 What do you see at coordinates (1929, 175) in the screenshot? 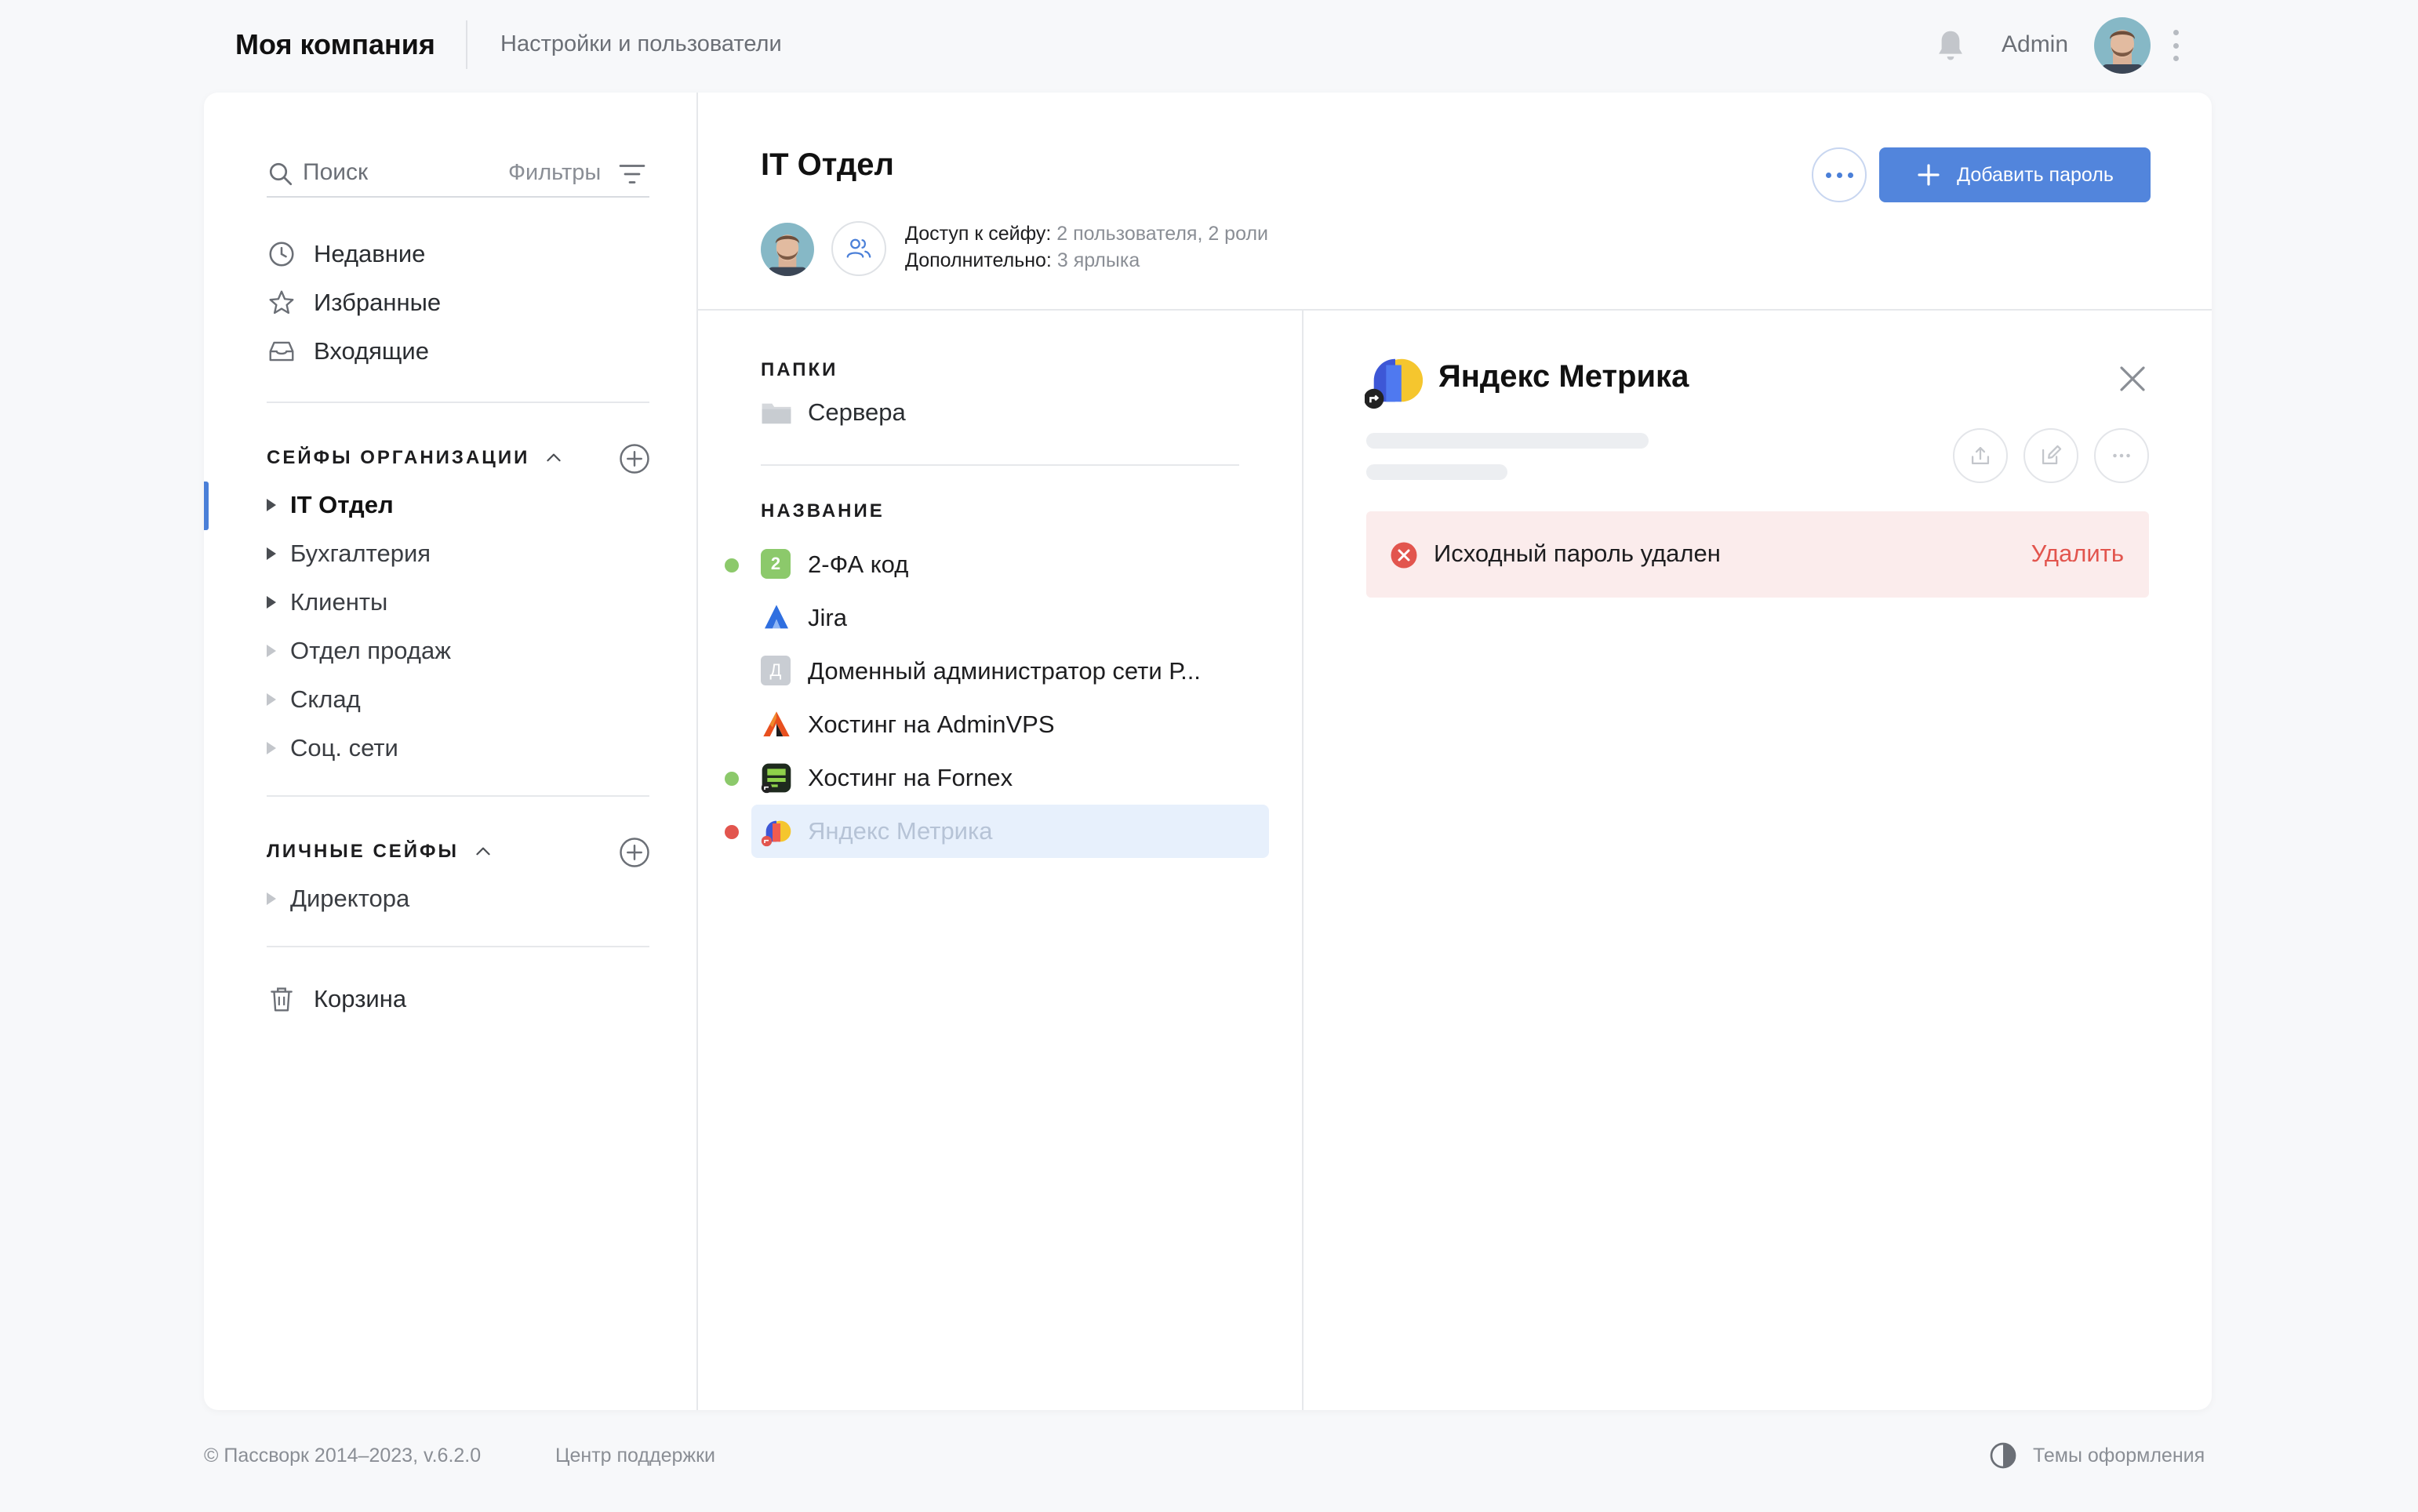
I see `plus-icon` at bounding box center [1929, 175].